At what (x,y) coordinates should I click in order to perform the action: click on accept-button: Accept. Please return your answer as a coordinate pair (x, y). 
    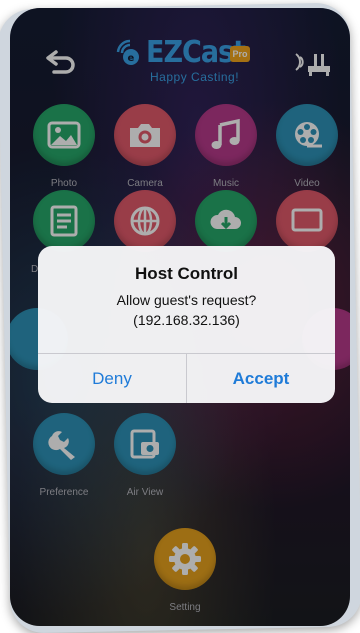
    Looking at the image, I should click on (261, 378).